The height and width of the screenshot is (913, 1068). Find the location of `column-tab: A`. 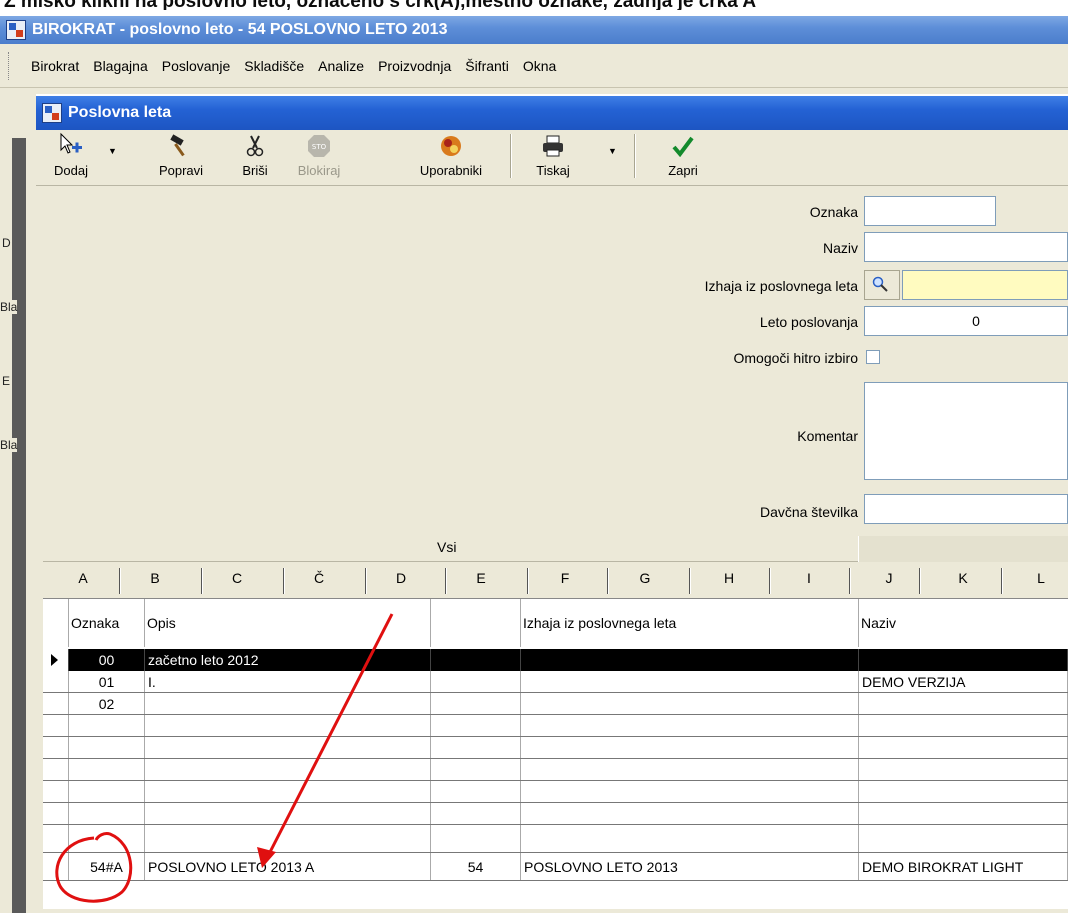

column-tab: A is located at coordinates (83, 578).